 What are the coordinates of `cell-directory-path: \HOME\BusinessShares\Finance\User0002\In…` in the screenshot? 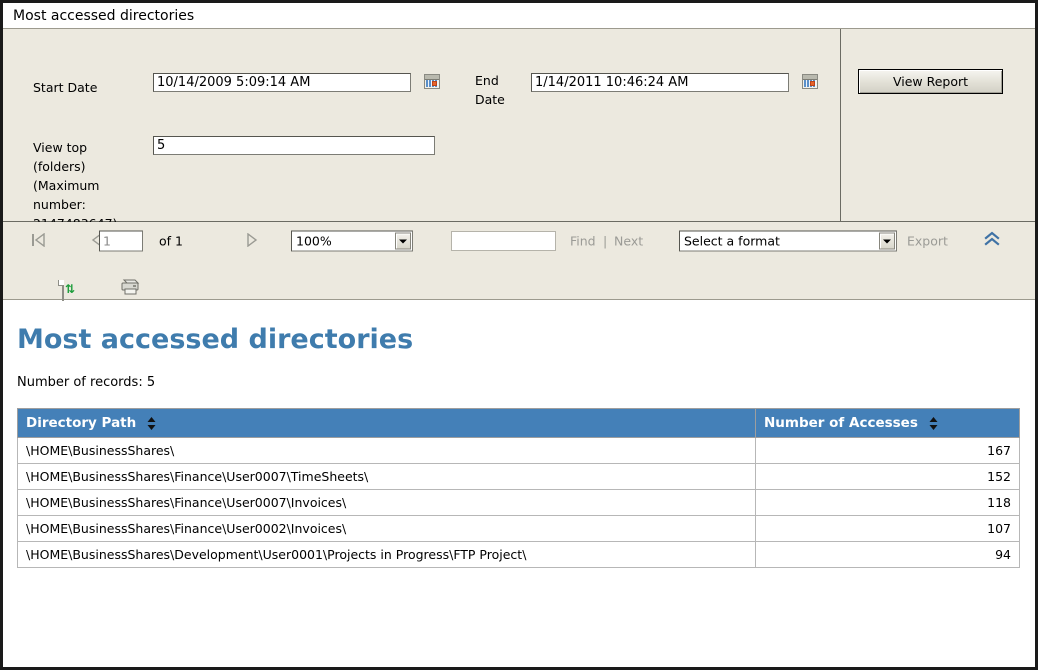 It's located at (386, 528).